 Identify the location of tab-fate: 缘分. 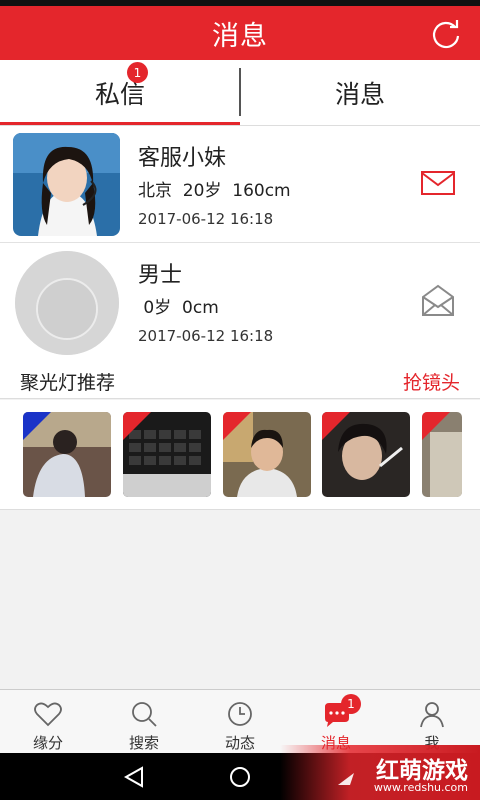
(48, 721).